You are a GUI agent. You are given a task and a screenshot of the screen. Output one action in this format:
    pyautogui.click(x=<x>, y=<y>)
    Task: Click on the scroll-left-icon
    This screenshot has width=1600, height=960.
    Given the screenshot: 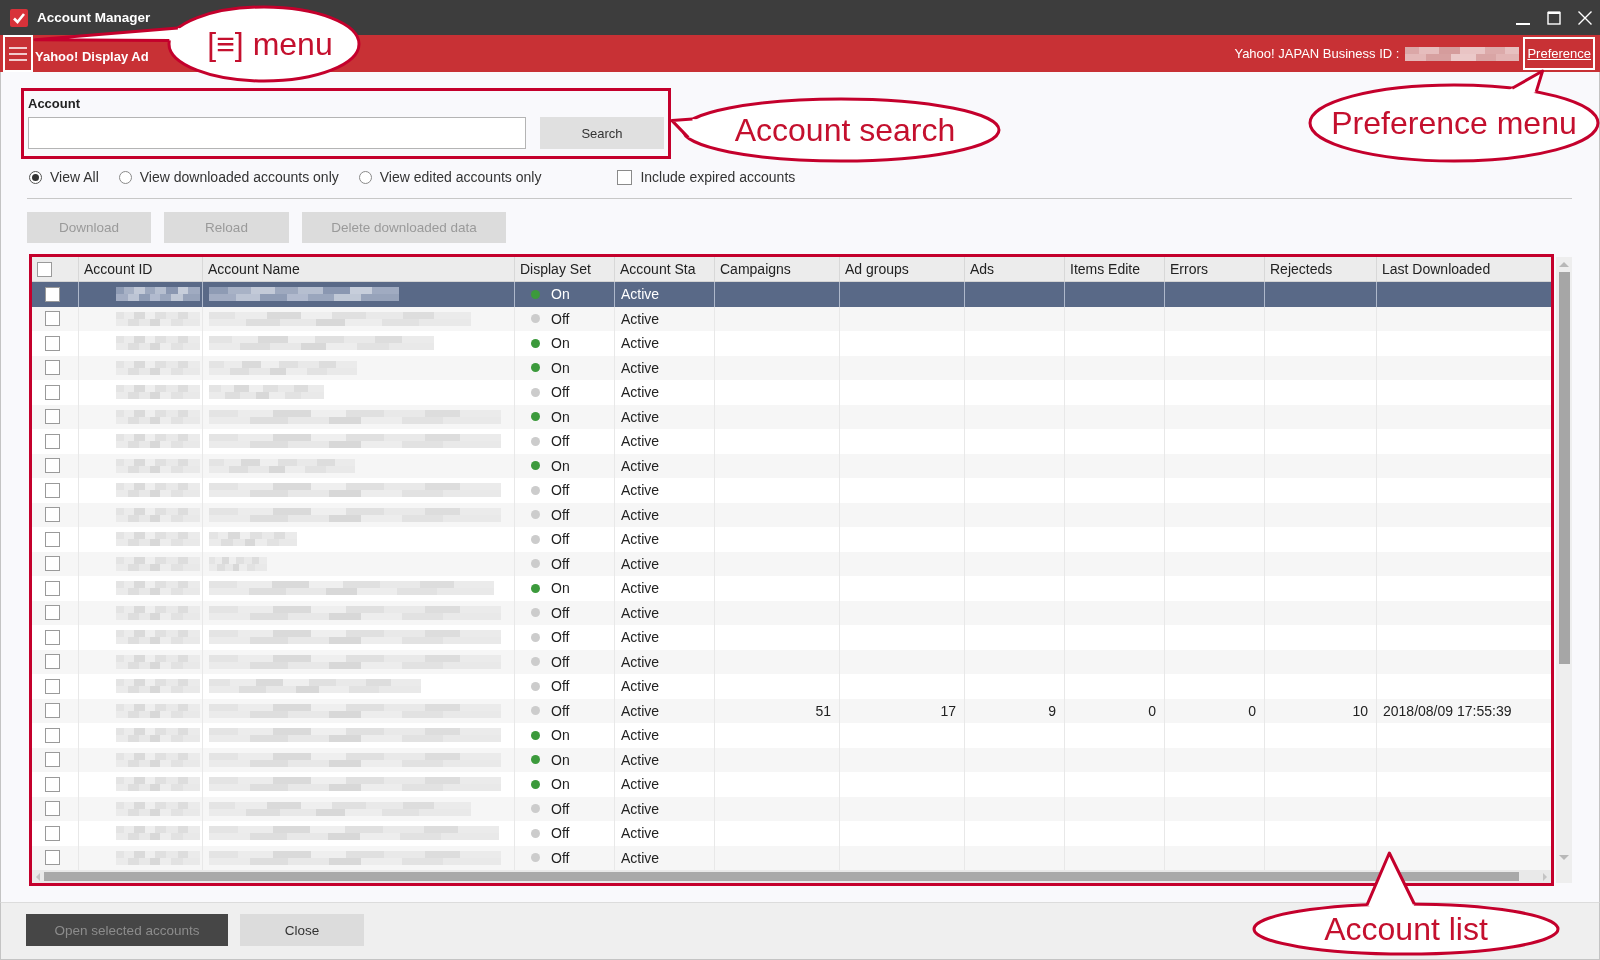 What is the action you would take?
    pyautogui.click(x=38, y=876)
    